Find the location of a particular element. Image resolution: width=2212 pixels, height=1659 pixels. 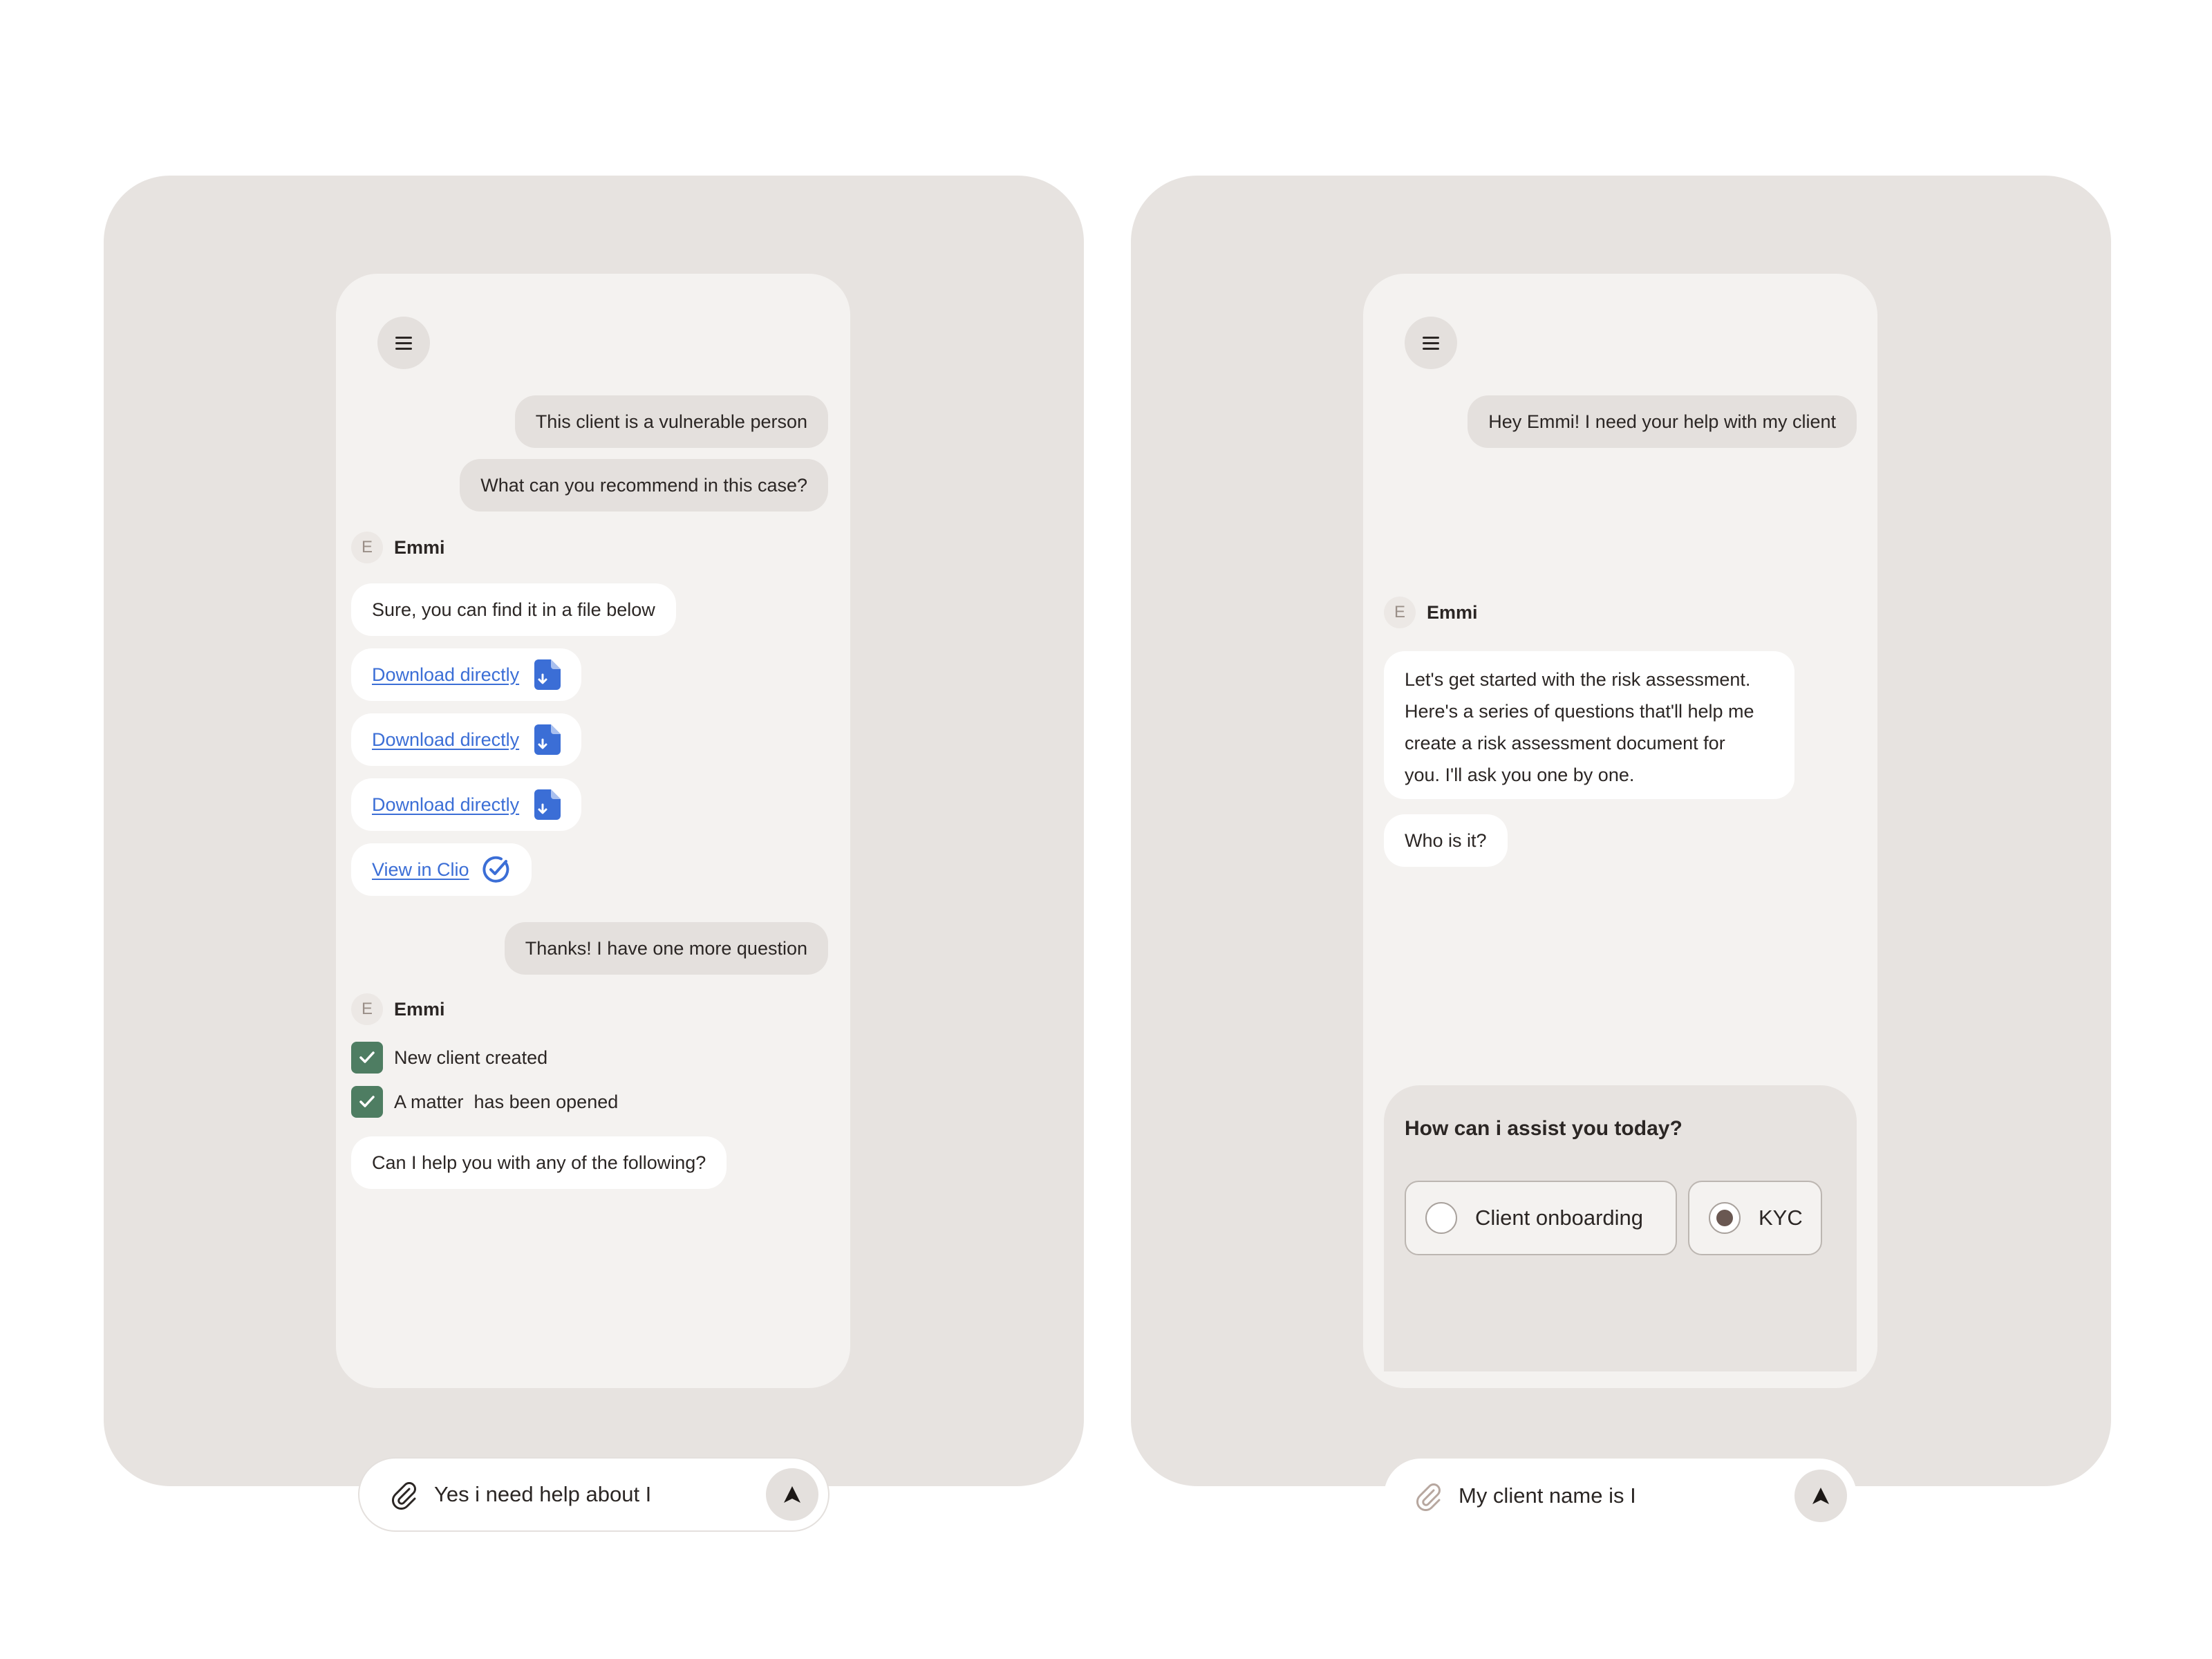

option-kyc: KYC is located at coordinates (1755, 1218).